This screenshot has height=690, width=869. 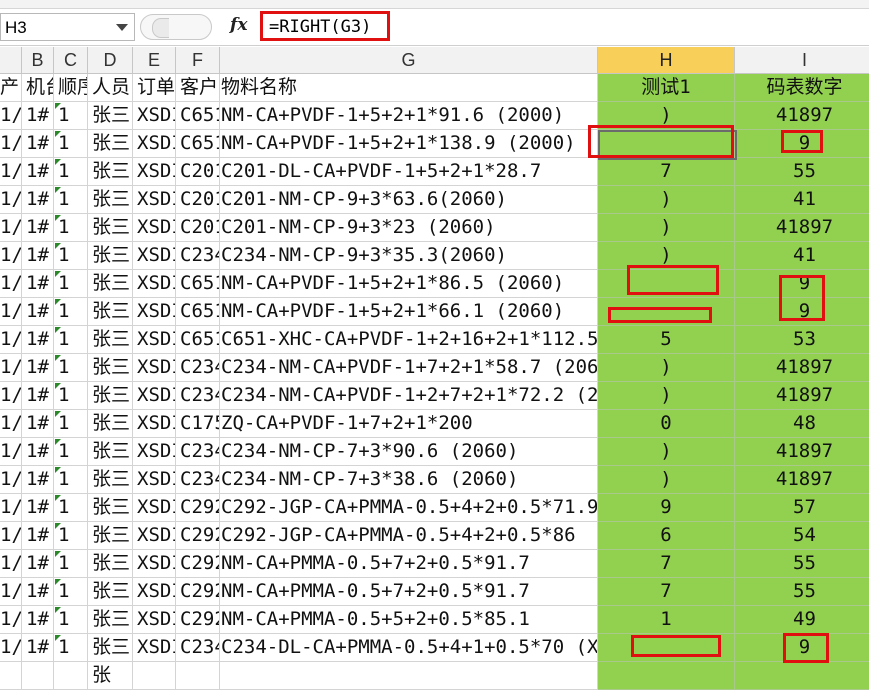 What do you see at coordinates (325, 26) in the screenshot?
I see `formula-input: =RIGHT(G3)` at bounding box center [325, 26].